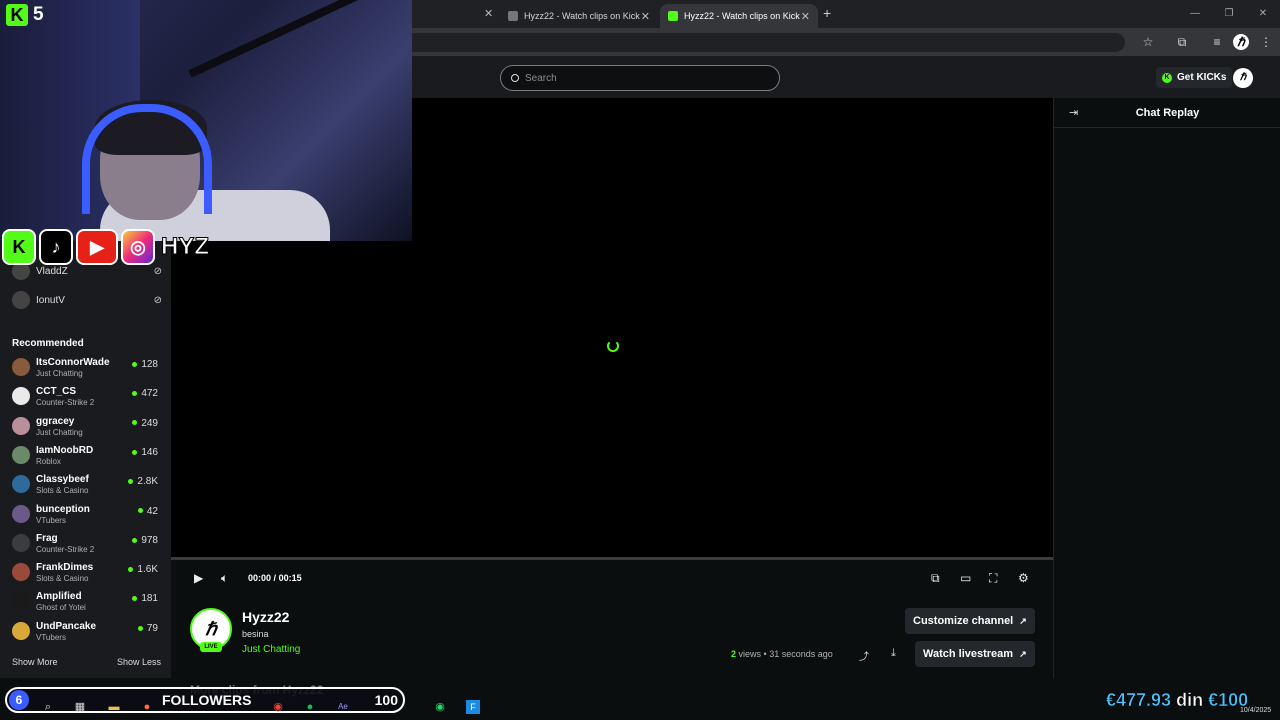  Describe the element at coordinates (149, 423) in the screenshot. I see `viewer-count-value: 249` at that location.